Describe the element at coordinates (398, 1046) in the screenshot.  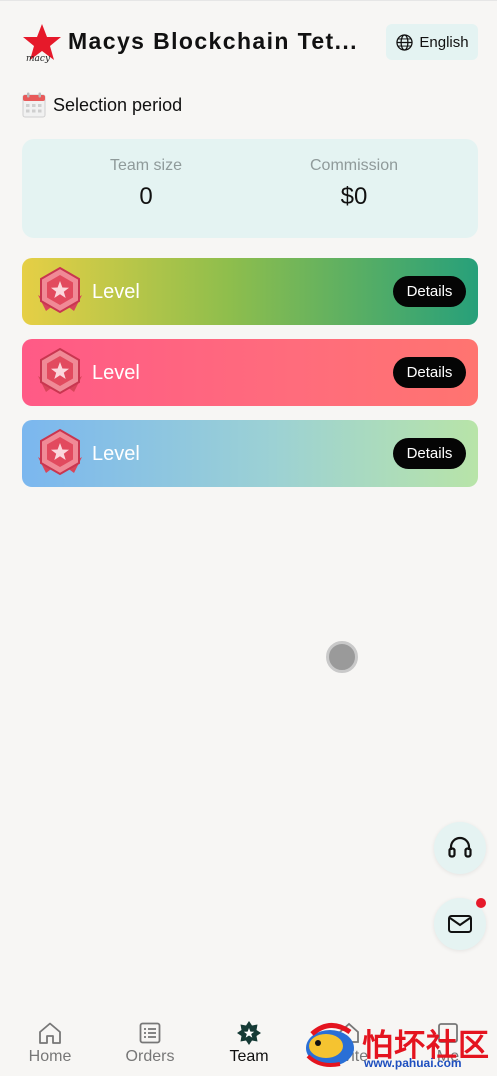
I see `watermark: 怕坏社区 www.pahuai.com` at that location.